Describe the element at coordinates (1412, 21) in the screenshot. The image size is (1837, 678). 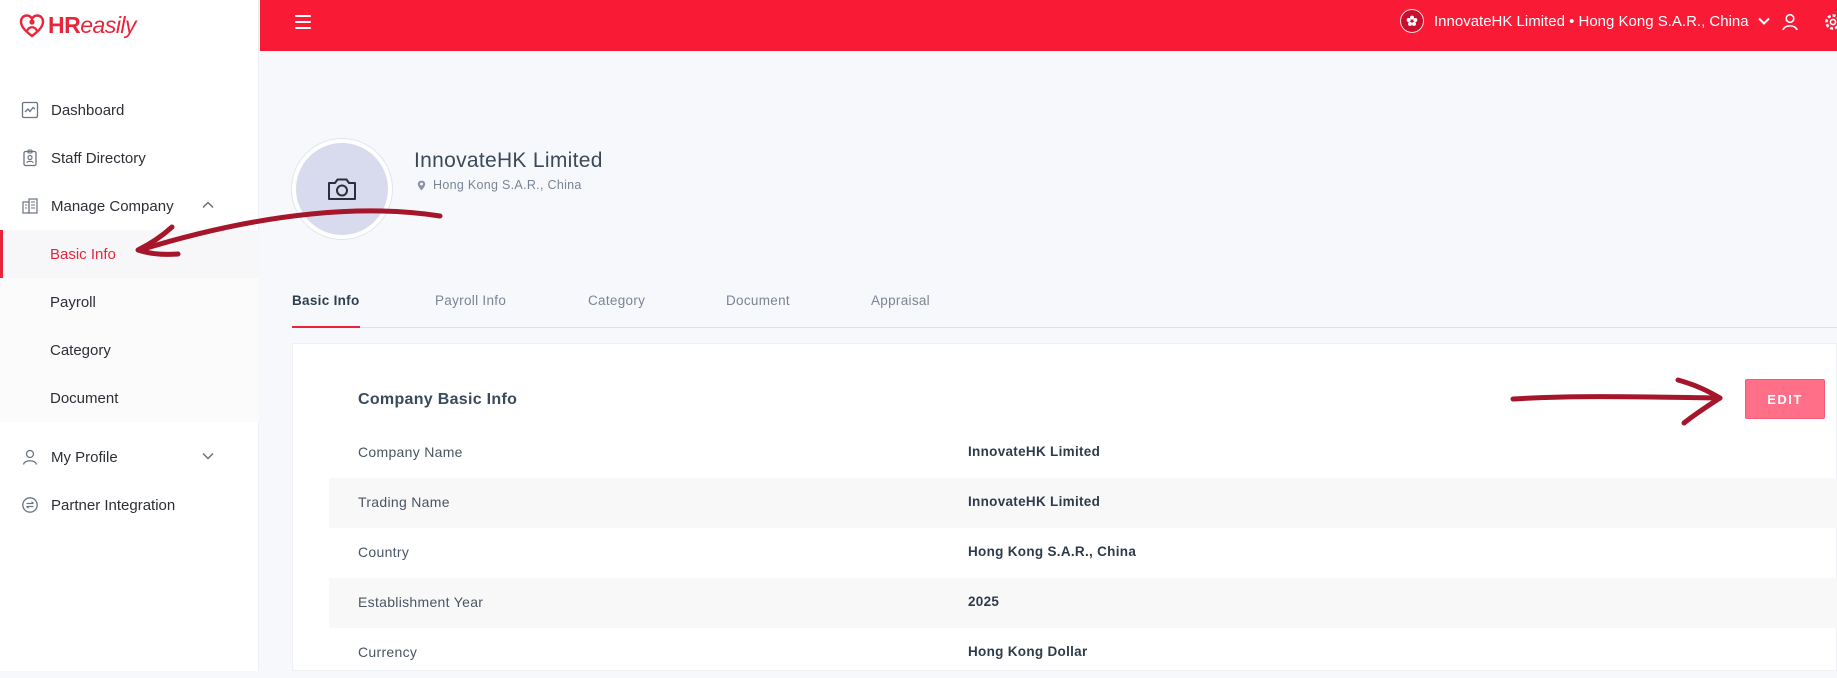
I see `hong-kong-flag-icon` at that location.